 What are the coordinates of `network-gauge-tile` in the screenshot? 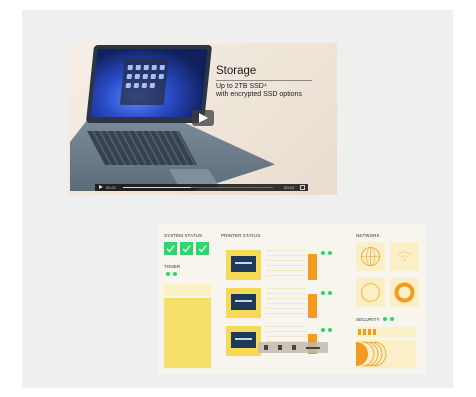 It's located at (370, 292).